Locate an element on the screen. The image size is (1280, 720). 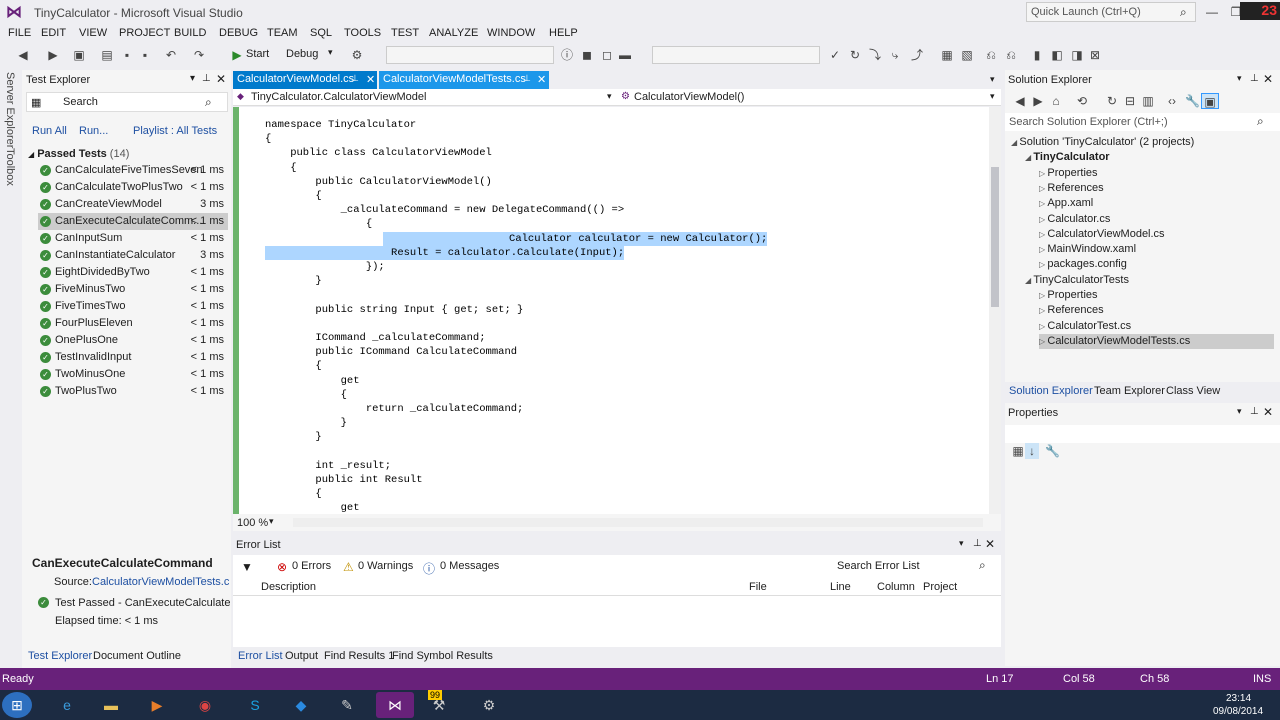
solution-item: ◢ Solution 'TinyCalculator' (2 projects) is located at coordinates (1142, 142).